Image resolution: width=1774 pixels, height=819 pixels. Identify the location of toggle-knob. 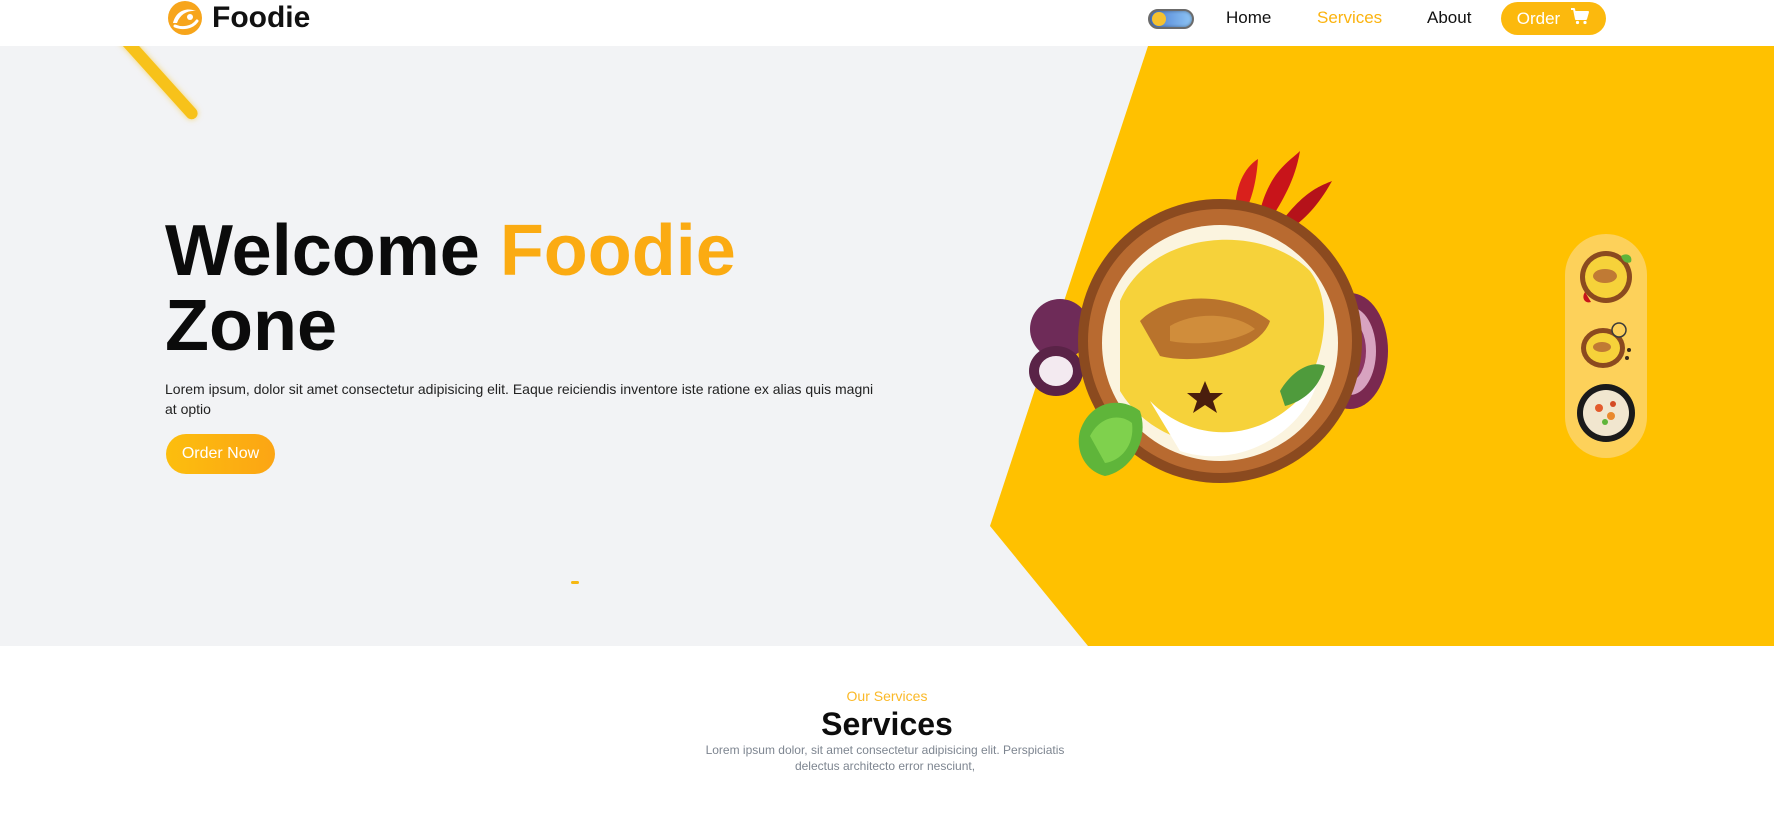
(1159, 19).